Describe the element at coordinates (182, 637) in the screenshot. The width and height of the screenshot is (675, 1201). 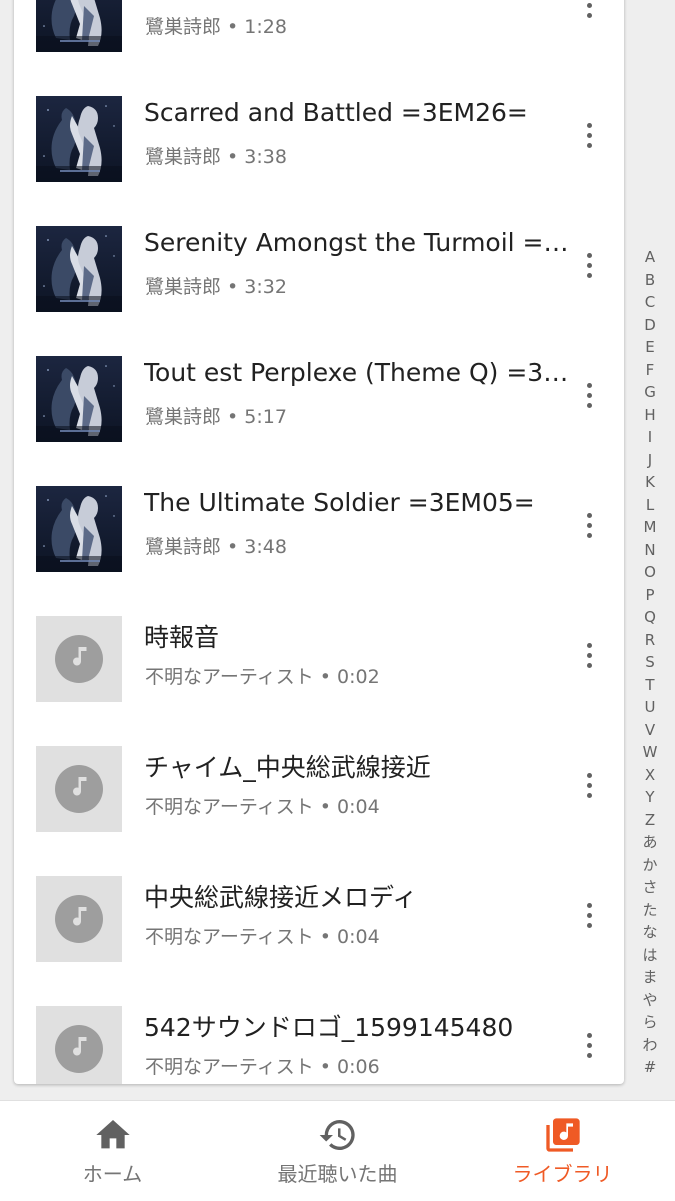
I see `song-title: 時報音` at that location.